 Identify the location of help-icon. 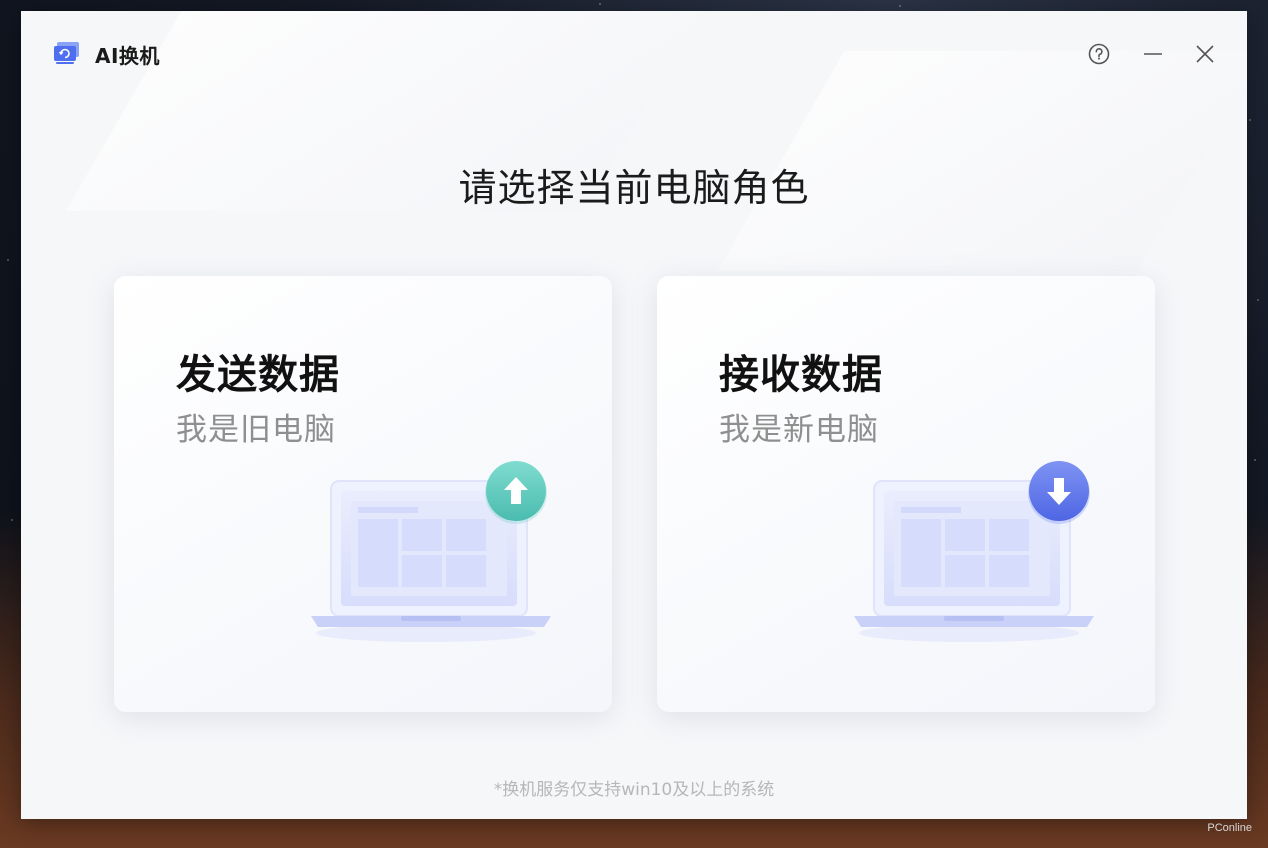
(1099, 54).